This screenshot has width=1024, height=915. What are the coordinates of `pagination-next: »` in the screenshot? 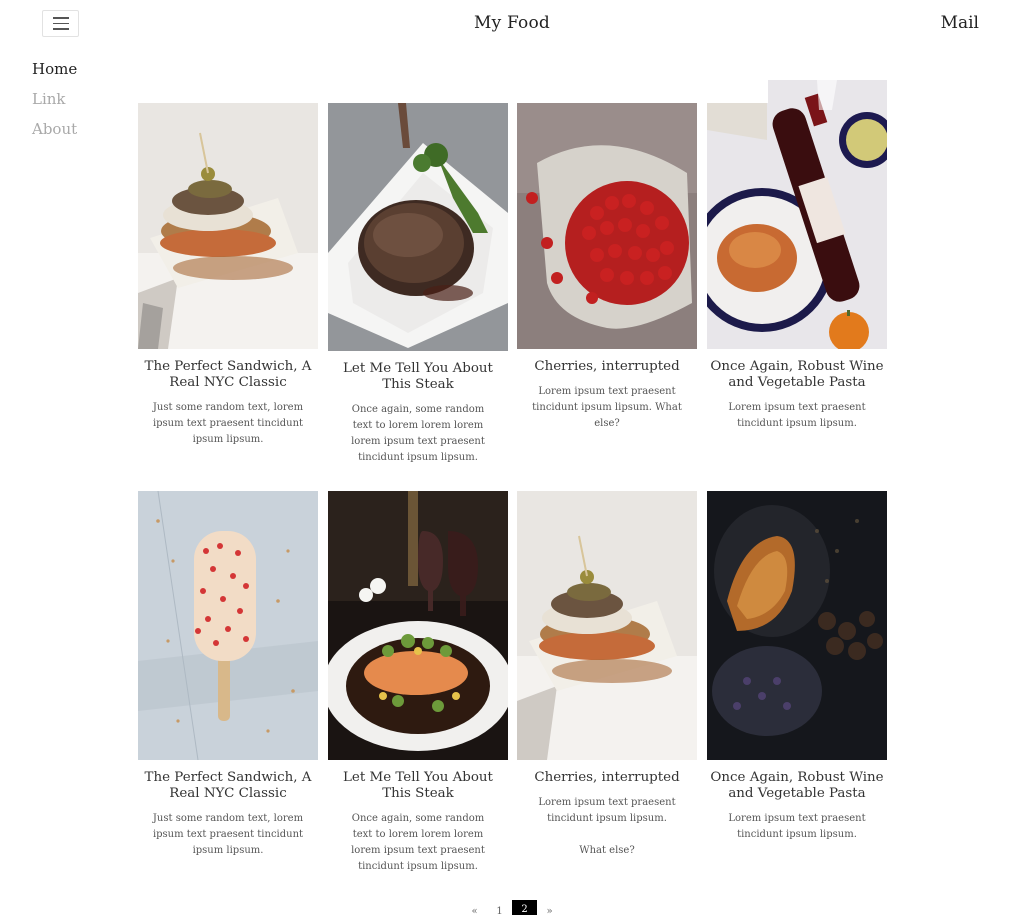 It's located at (549, 907).